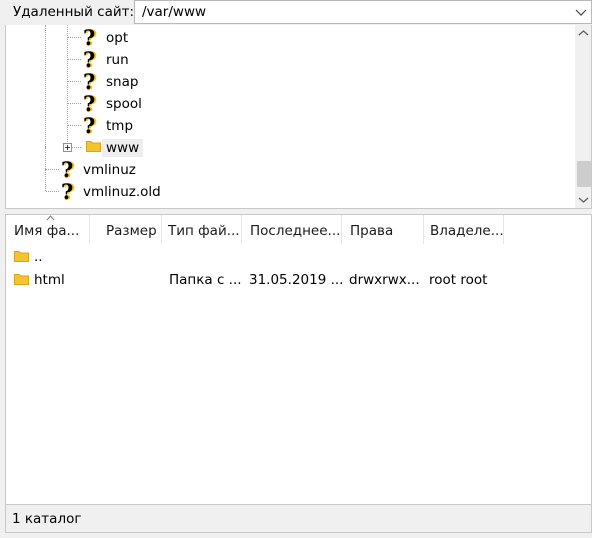 The width and height of the screenshot is (592, 538). What do you see at coordinates (67, 147) in the screenshot?
I see `expand-plus-icon` at bounding box center [67, 147].